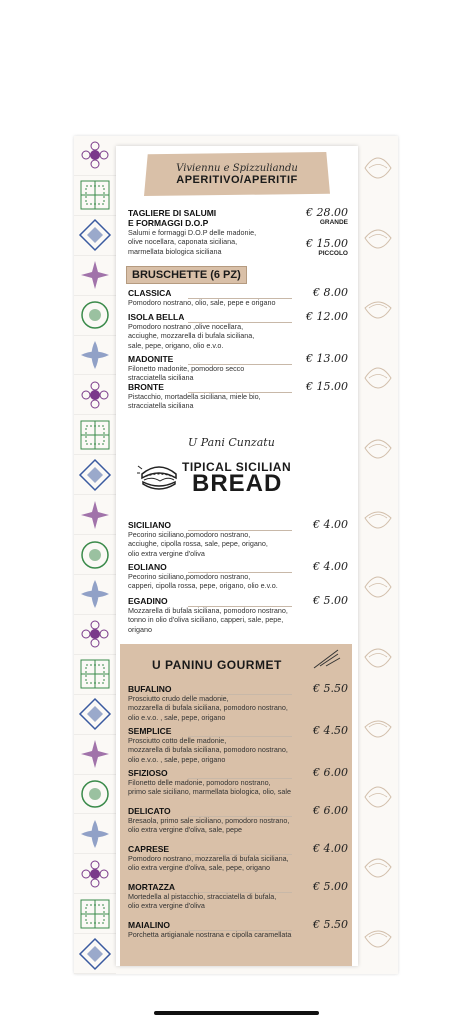 The width and height of the screenshot is (473, 1024). Describe the element at coordinates (186, 275) in the screenshot. I see `bruschette-heading: BRUSCHETTE (6 PZ)` at that location.